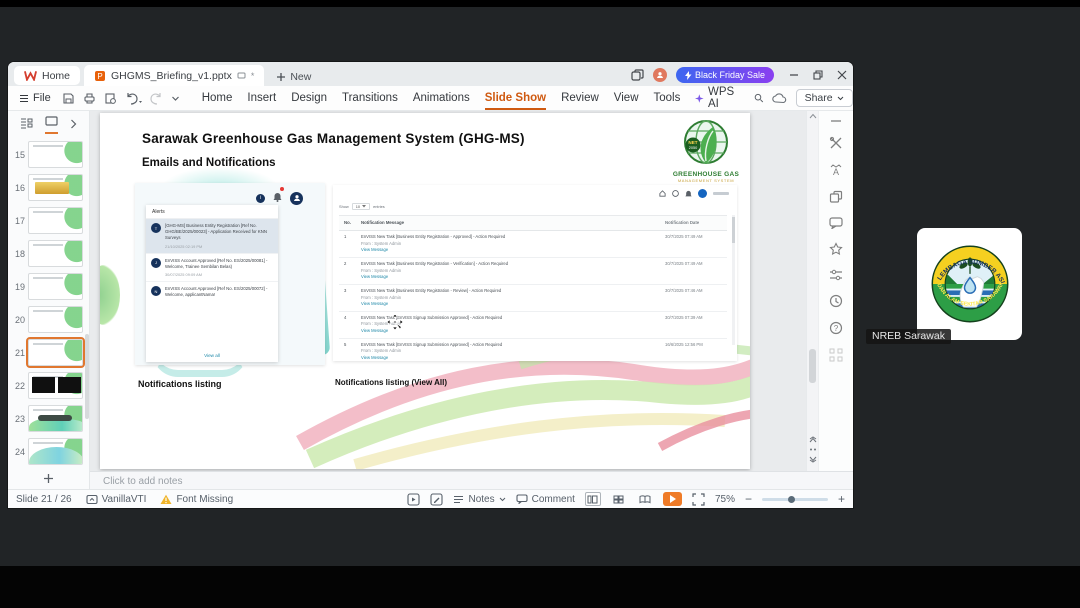  What do you see at coordinates (659, 75) in the screenshot?
I see `user-avatar` at bounding box center [659, 75].